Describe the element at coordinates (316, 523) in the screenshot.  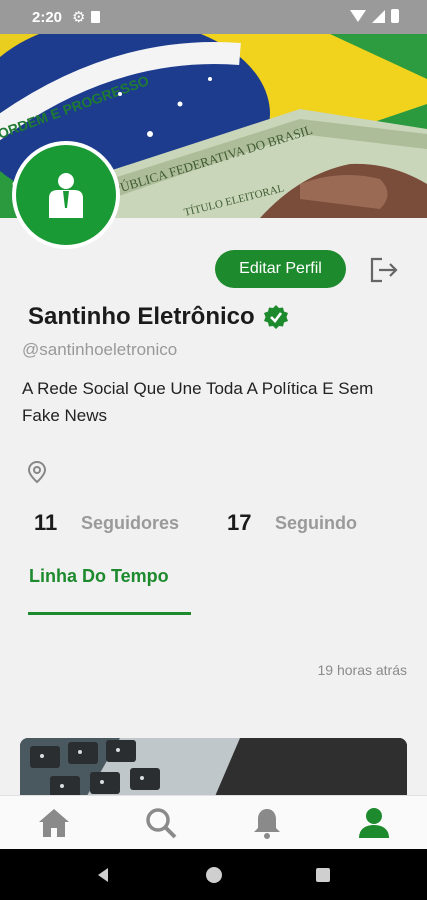
I see `following-label: Seguindo` at that location.